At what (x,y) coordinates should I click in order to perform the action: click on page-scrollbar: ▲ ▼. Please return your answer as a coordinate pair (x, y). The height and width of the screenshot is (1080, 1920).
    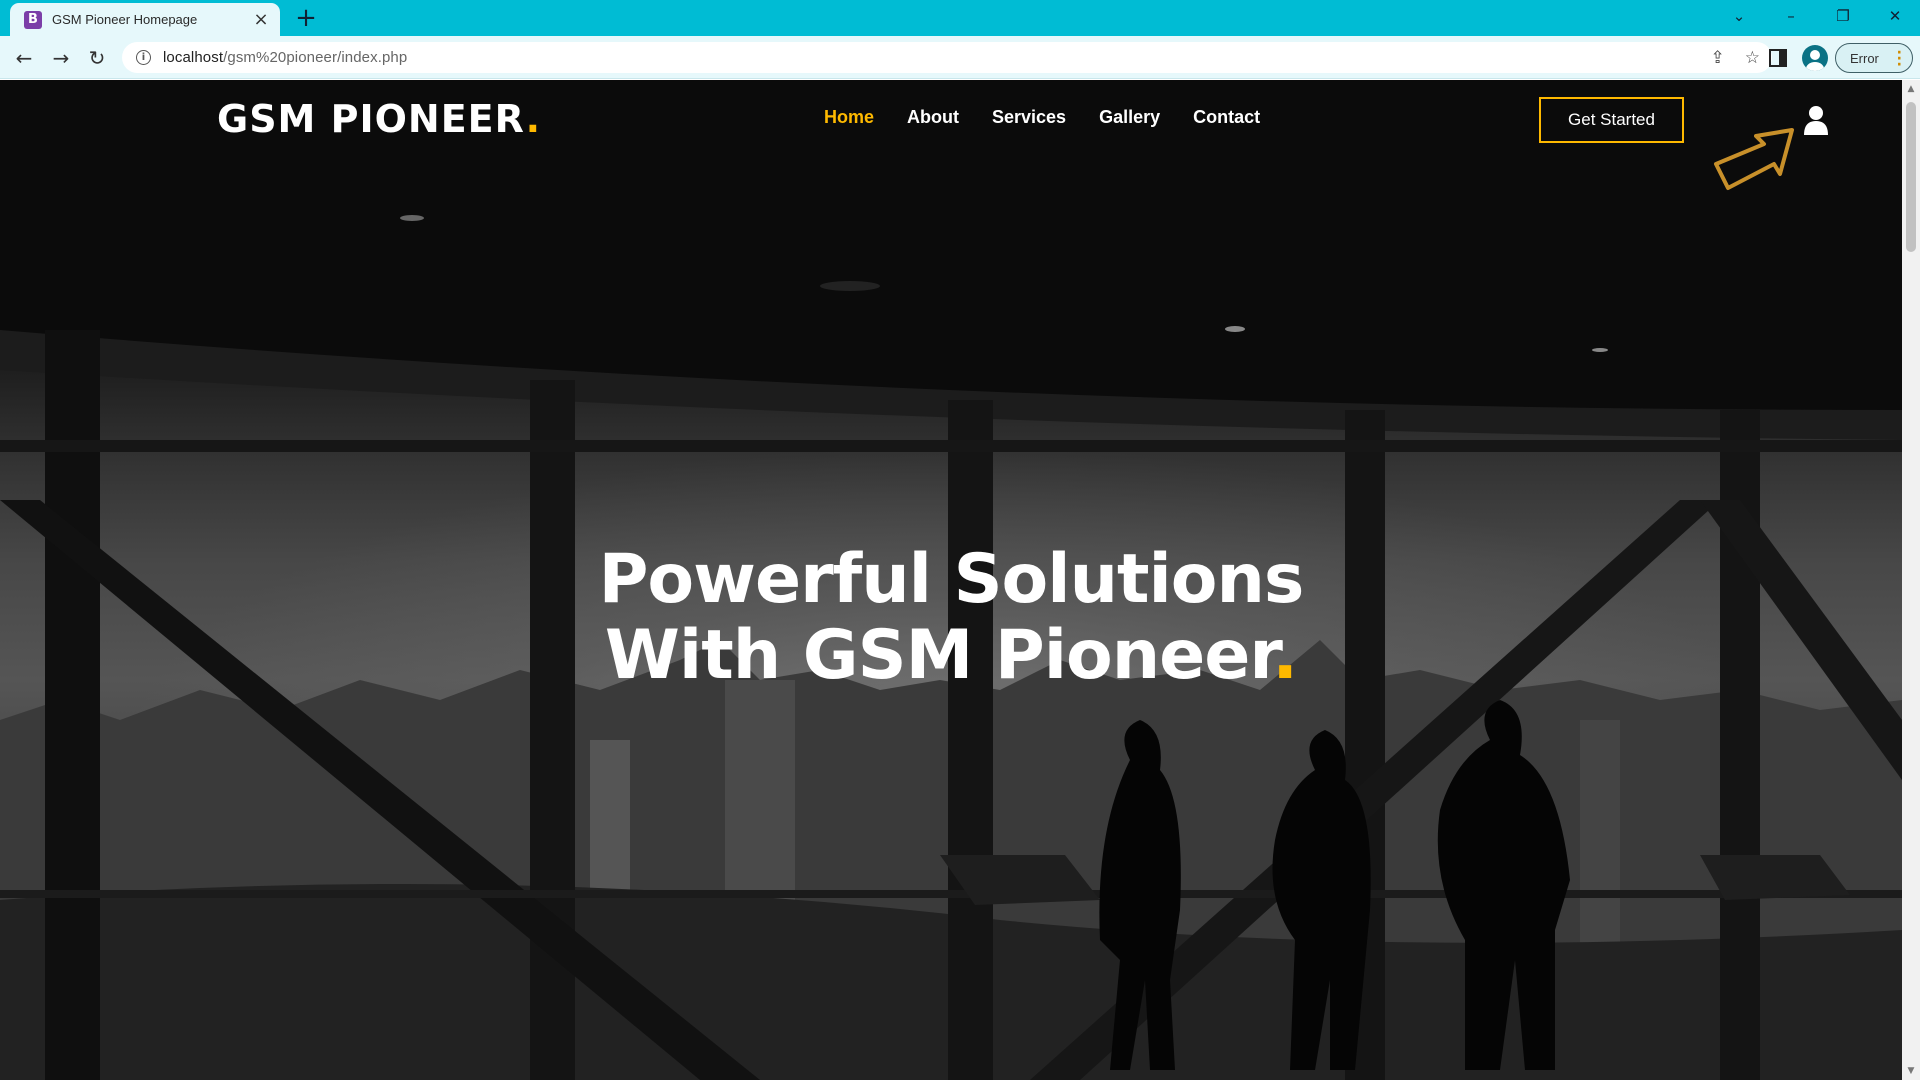
    Looking at the image, I should click on (1911, 580).